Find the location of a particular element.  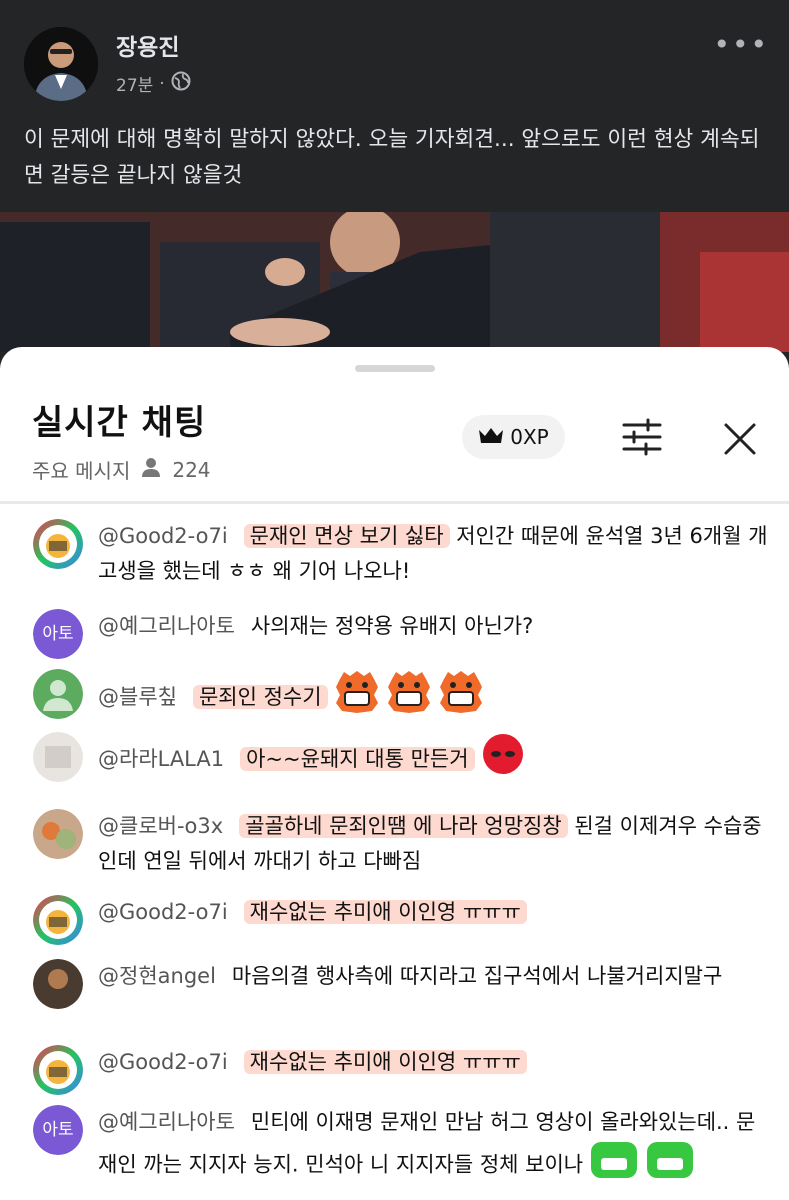

message-text: 마음의결 행사측에 따지라고 집구석에서 나불거리지말구 is located at coordinates (477, 976).